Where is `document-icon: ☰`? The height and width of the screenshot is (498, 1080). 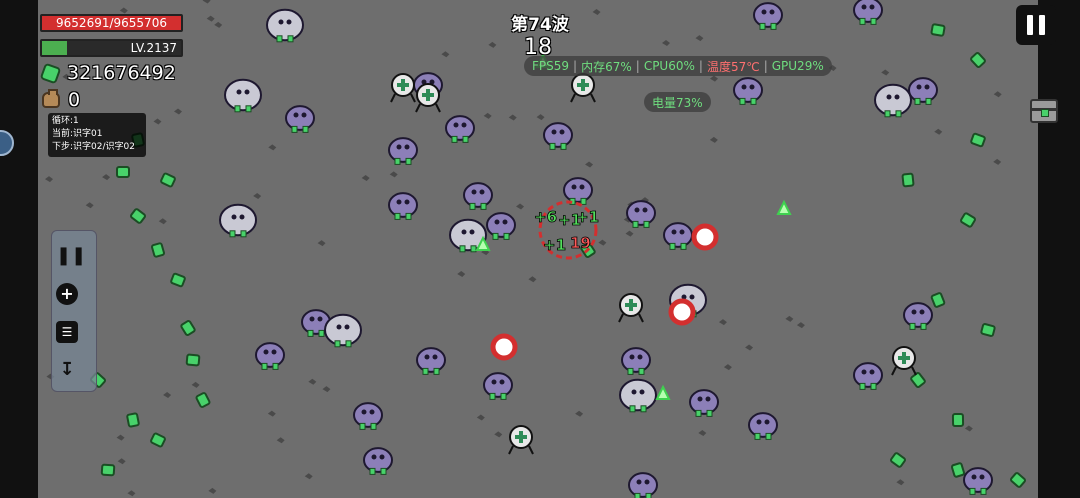
document-icon: ☰ is located at coordinates (67, 332).